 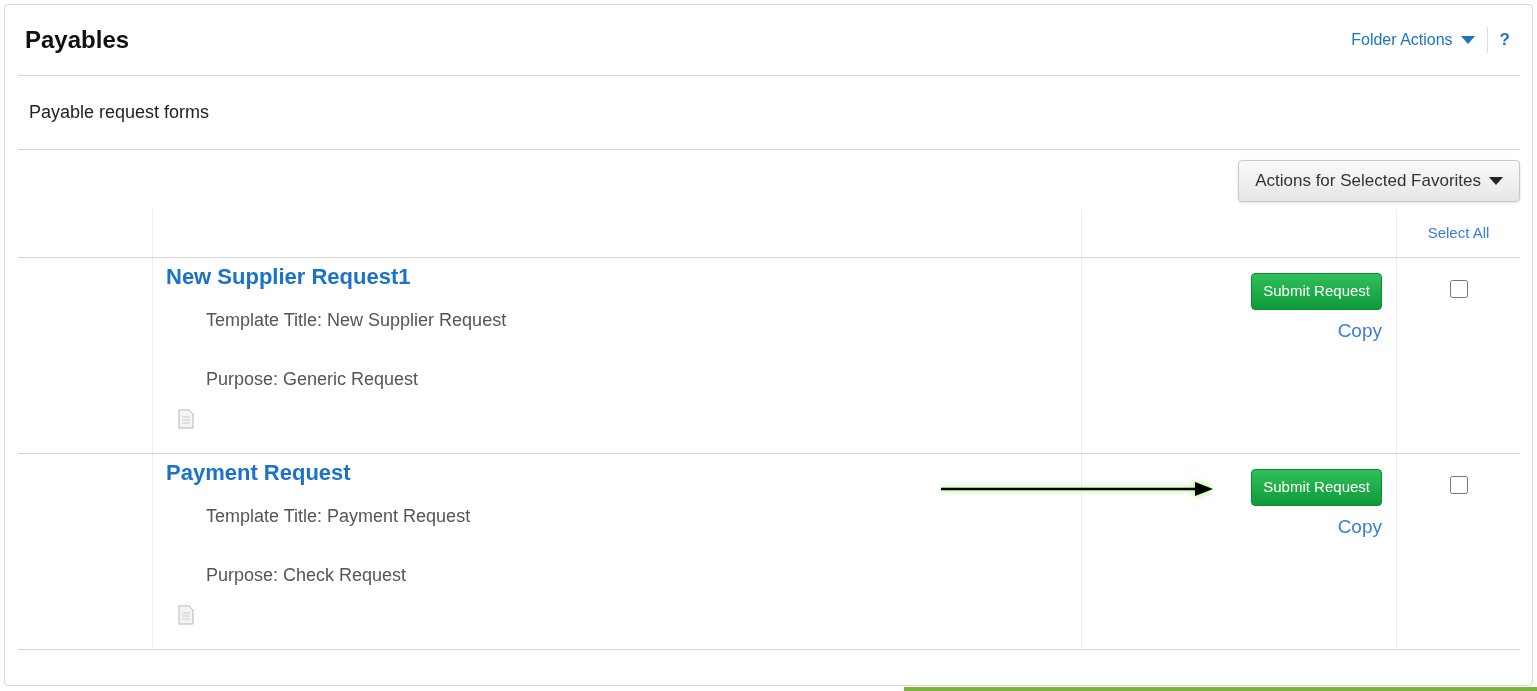 I want to click on select-all-link: Select All, so click(x=1458, y=233).